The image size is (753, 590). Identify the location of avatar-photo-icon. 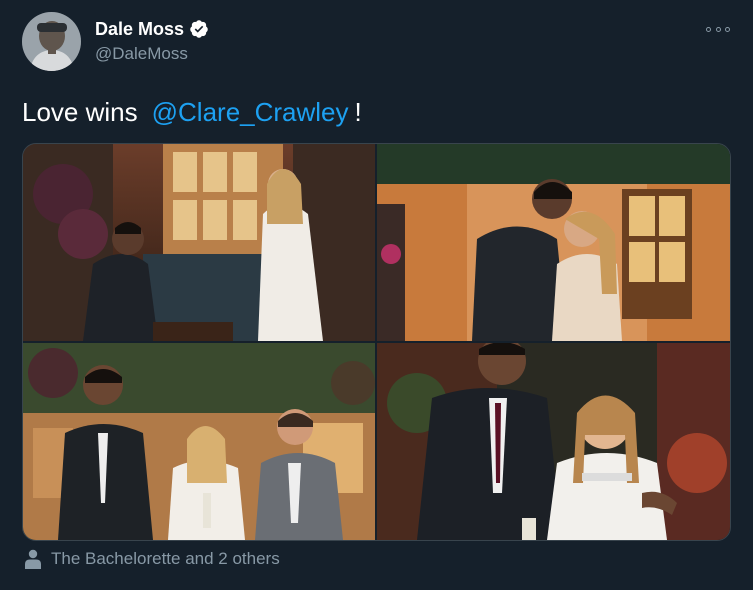
(51, 41).